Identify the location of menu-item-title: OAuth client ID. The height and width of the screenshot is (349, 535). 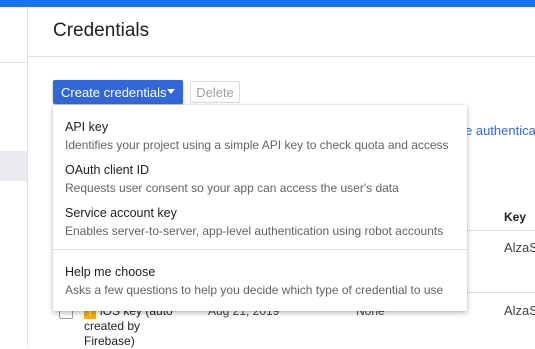
(107, 170).